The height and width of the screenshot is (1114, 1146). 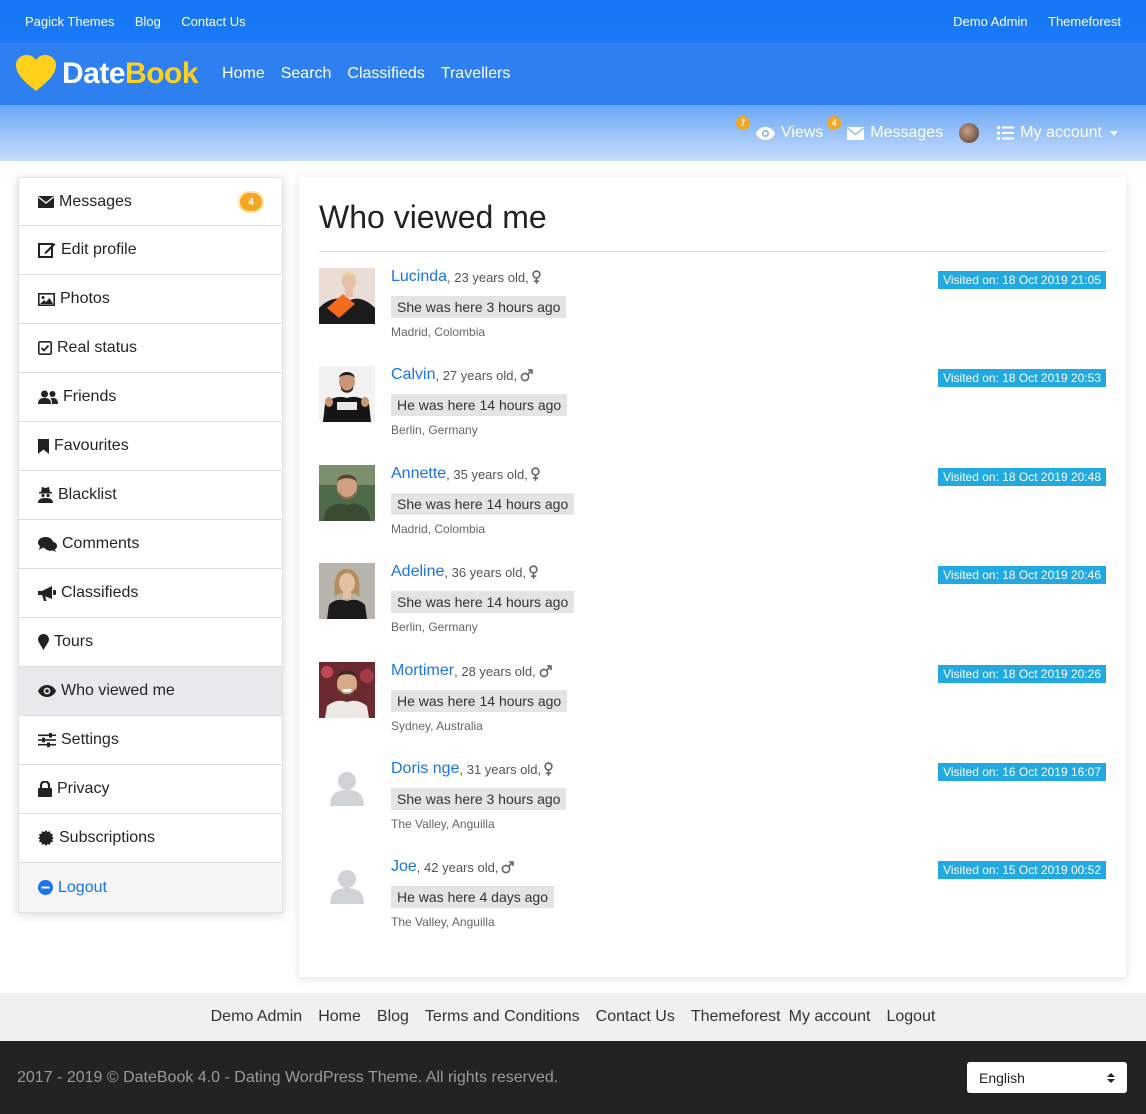 I want to click on profile-name-line: Joe , 42 years old,, so click(x=453, y=867).